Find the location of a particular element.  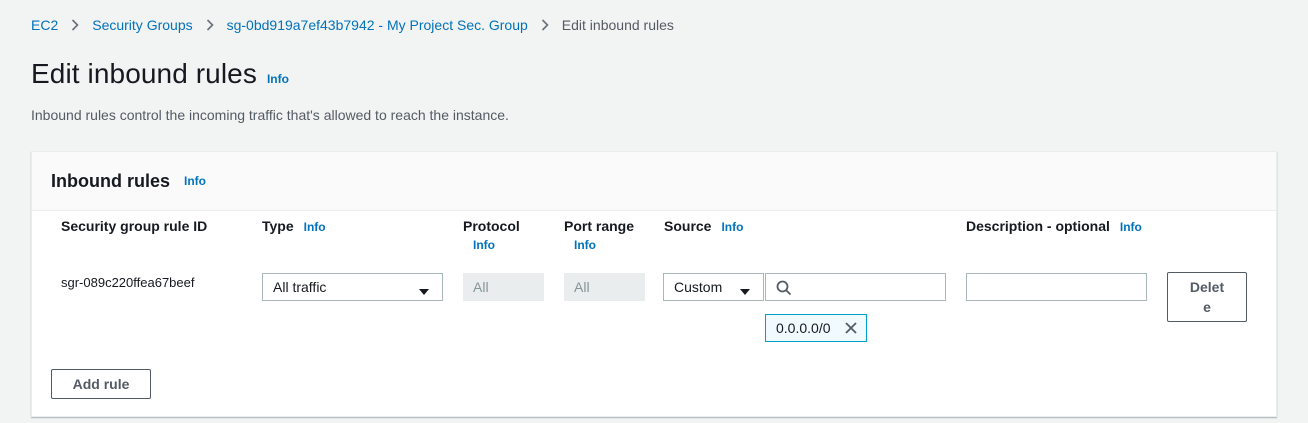

column-rule-id: Security group rule ID is located at coordinates (134, 226).